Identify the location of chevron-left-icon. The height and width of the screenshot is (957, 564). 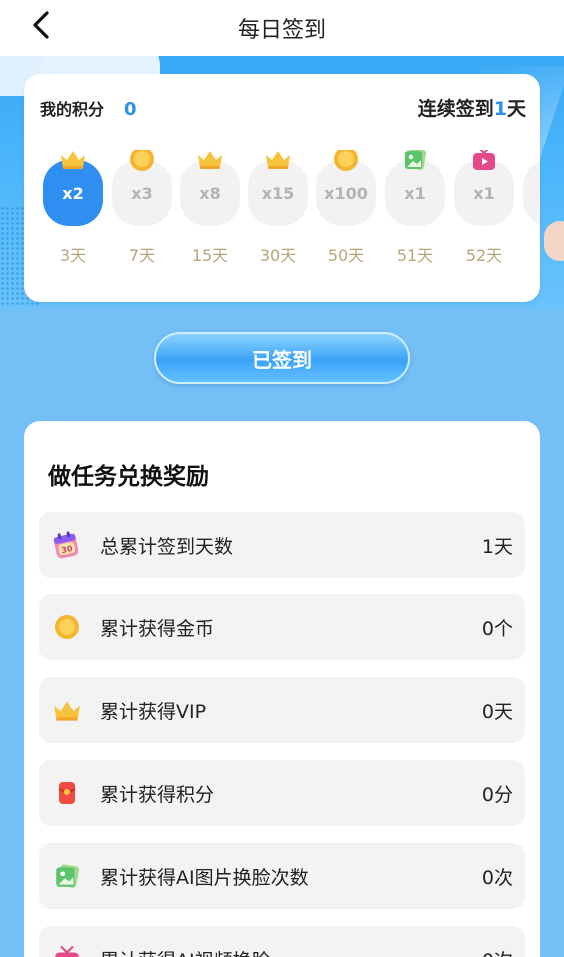
(41, 25).